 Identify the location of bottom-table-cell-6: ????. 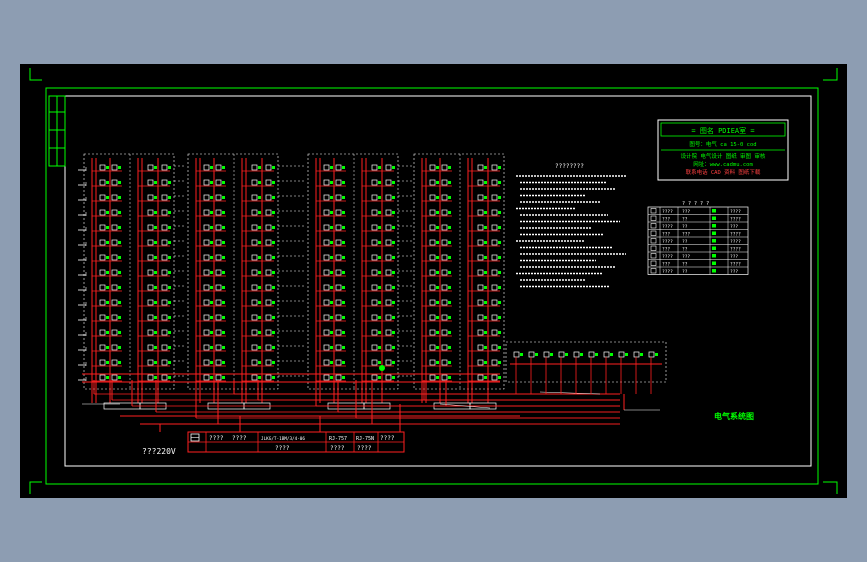
(337, 448).